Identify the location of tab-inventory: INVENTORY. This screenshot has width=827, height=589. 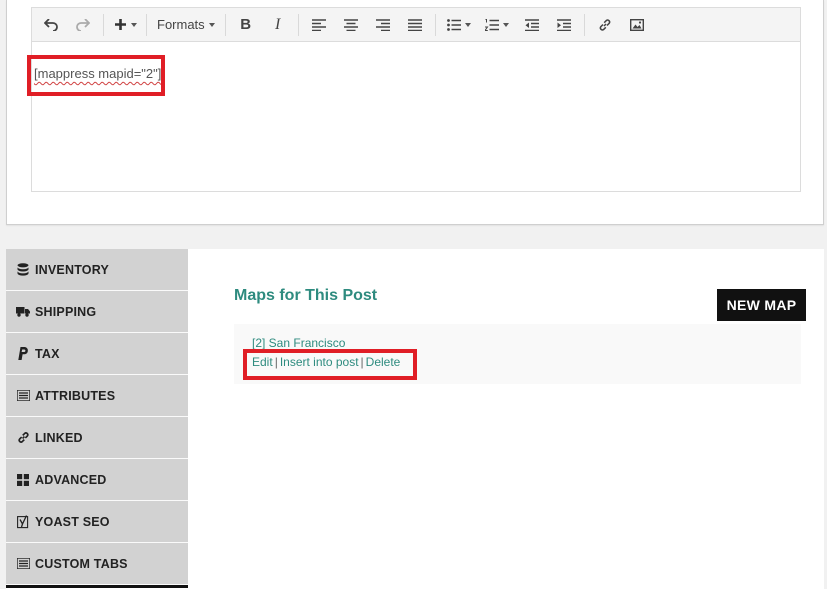
(97, 270).